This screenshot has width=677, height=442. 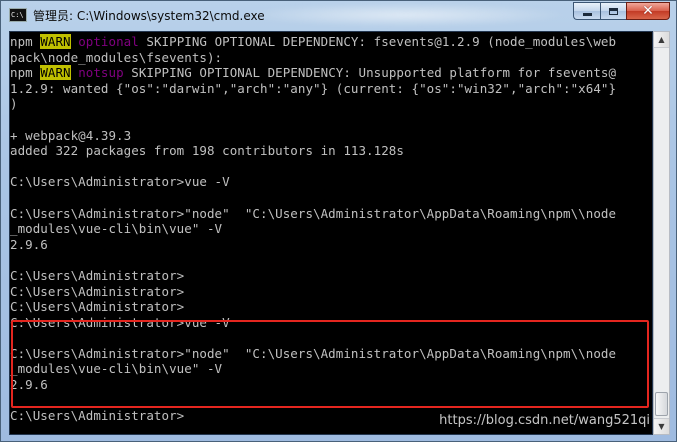 I want to click on minimize-icon, so click(x=587, y=14).